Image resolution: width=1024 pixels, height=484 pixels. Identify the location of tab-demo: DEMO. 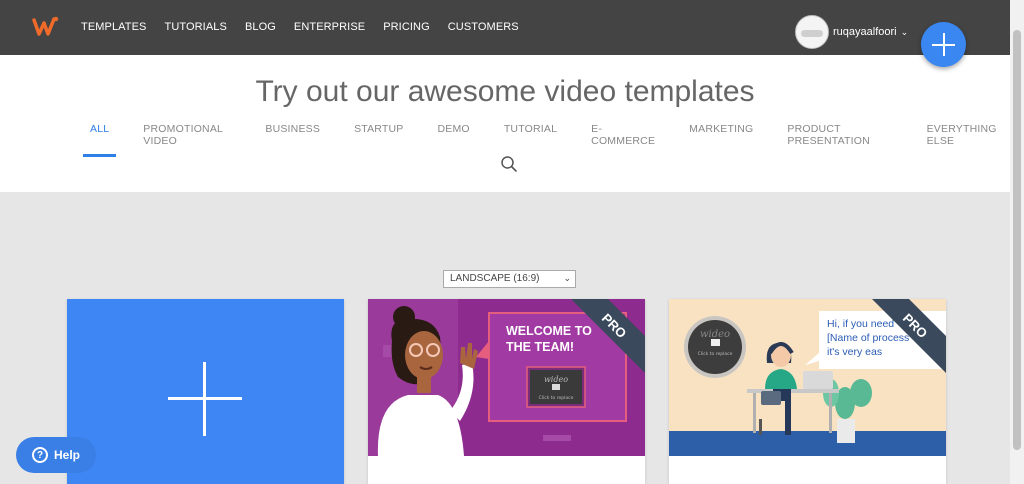
(454, 140).